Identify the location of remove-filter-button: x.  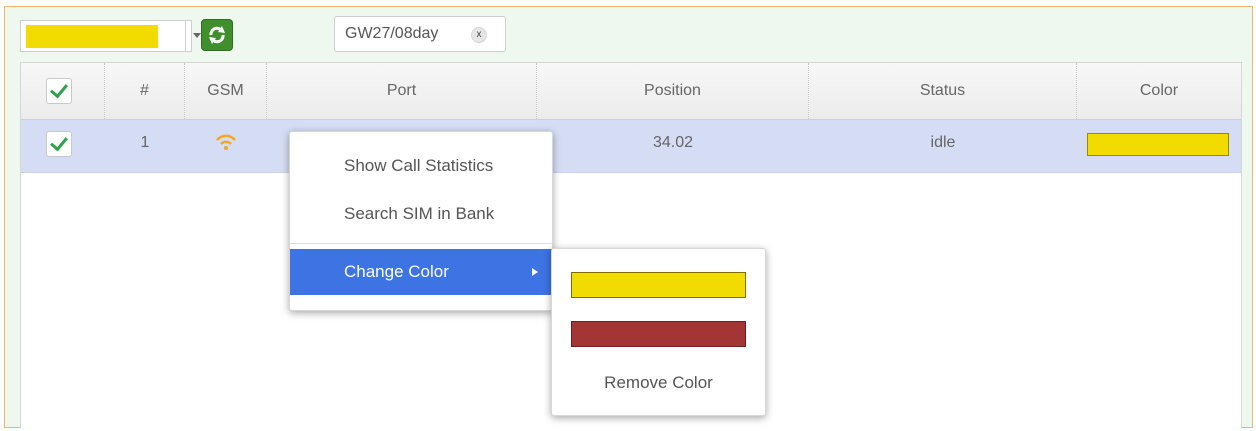
(479, 35).